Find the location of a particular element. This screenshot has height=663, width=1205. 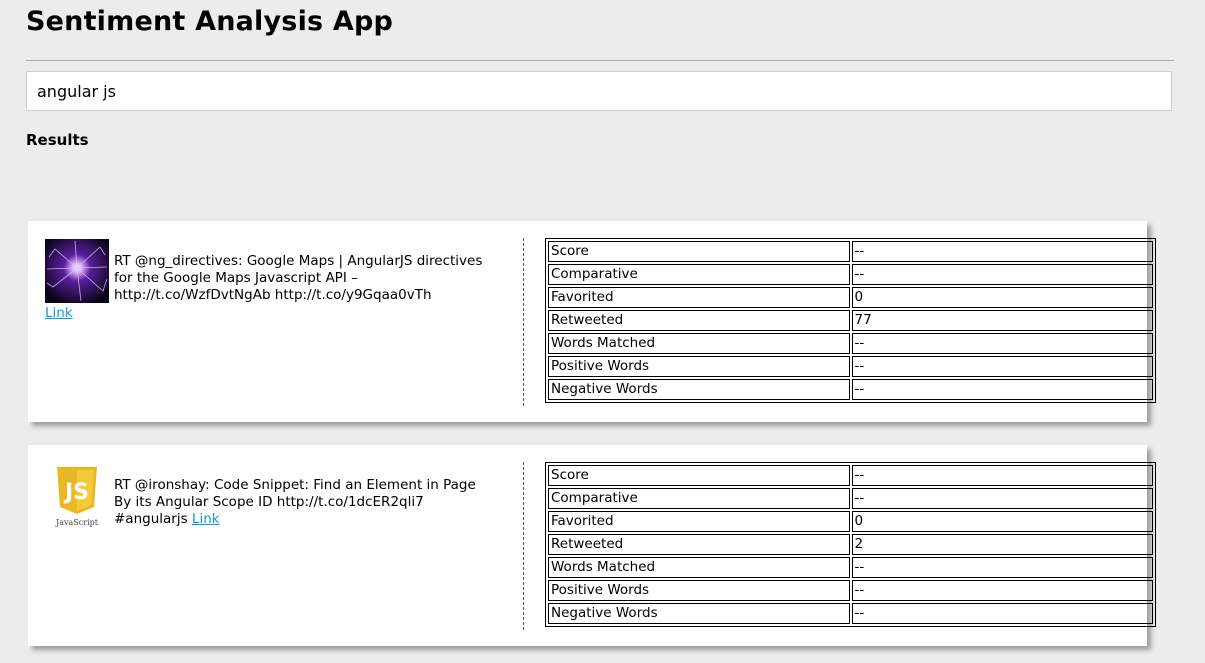

purple-plasma-avatar-icon is located at coordinates (77, 271).